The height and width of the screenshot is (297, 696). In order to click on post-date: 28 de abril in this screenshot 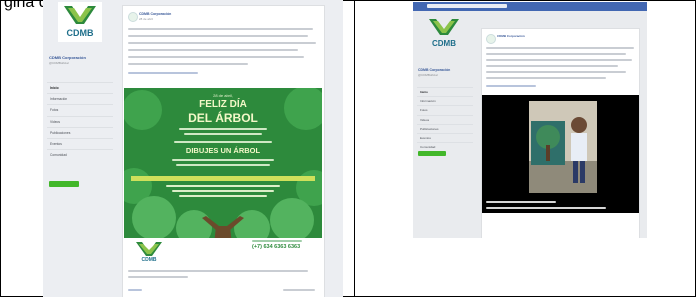, I will do `click(146, 19)`.